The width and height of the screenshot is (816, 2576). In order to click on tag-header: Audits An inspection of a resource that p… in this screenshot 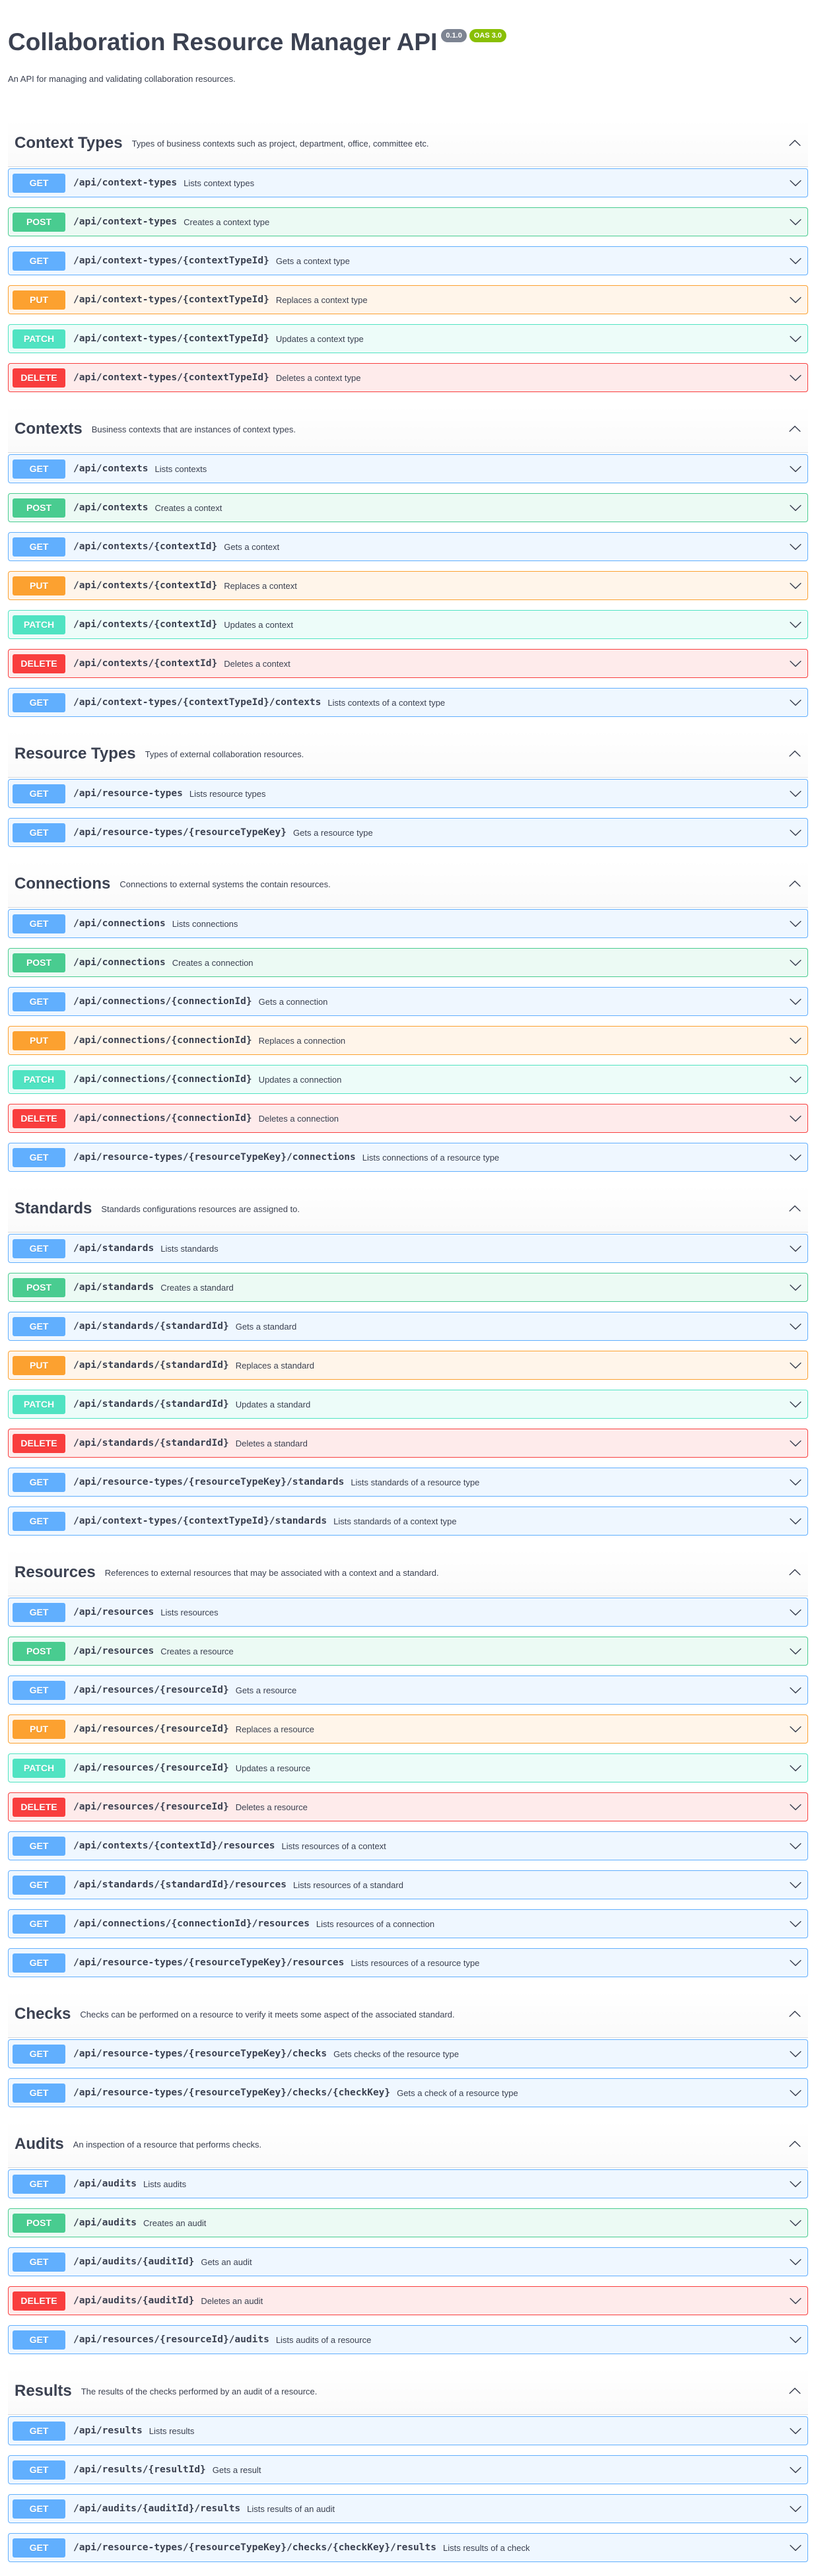, I will do `click(408, 2144)`.